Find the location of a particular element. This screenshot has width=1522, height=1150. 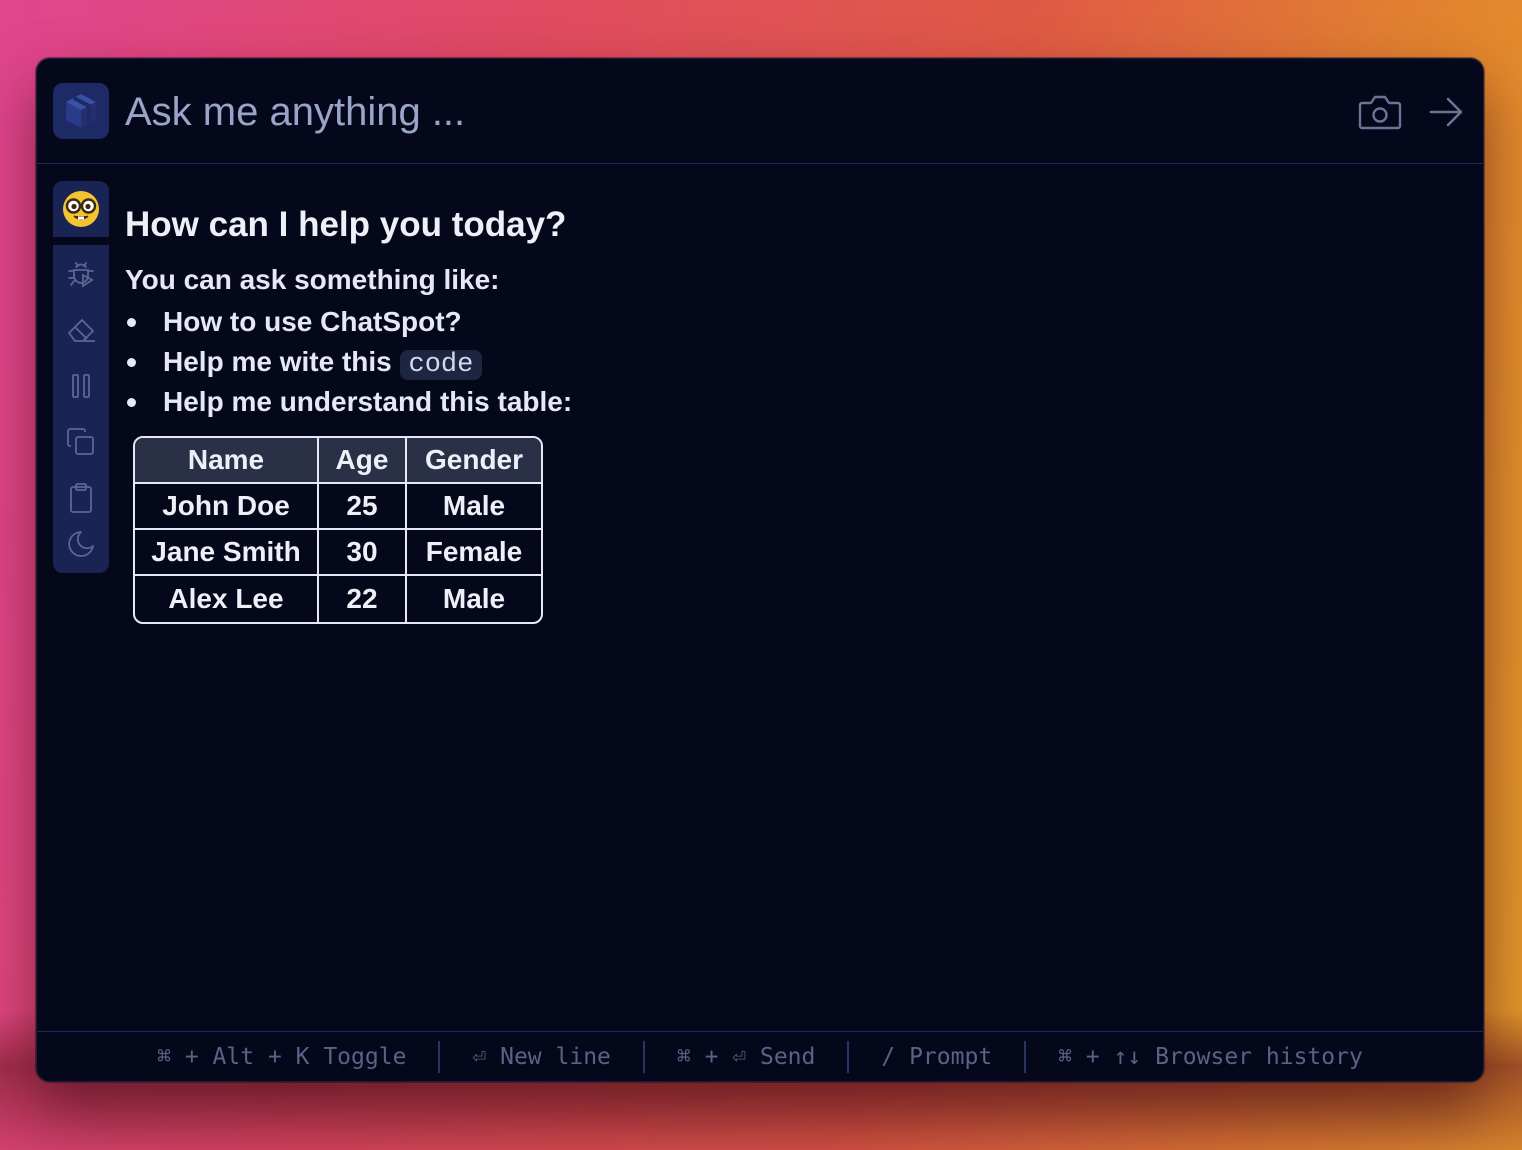

nerd-face-emoji-icon is located at coordinates (81, 209).